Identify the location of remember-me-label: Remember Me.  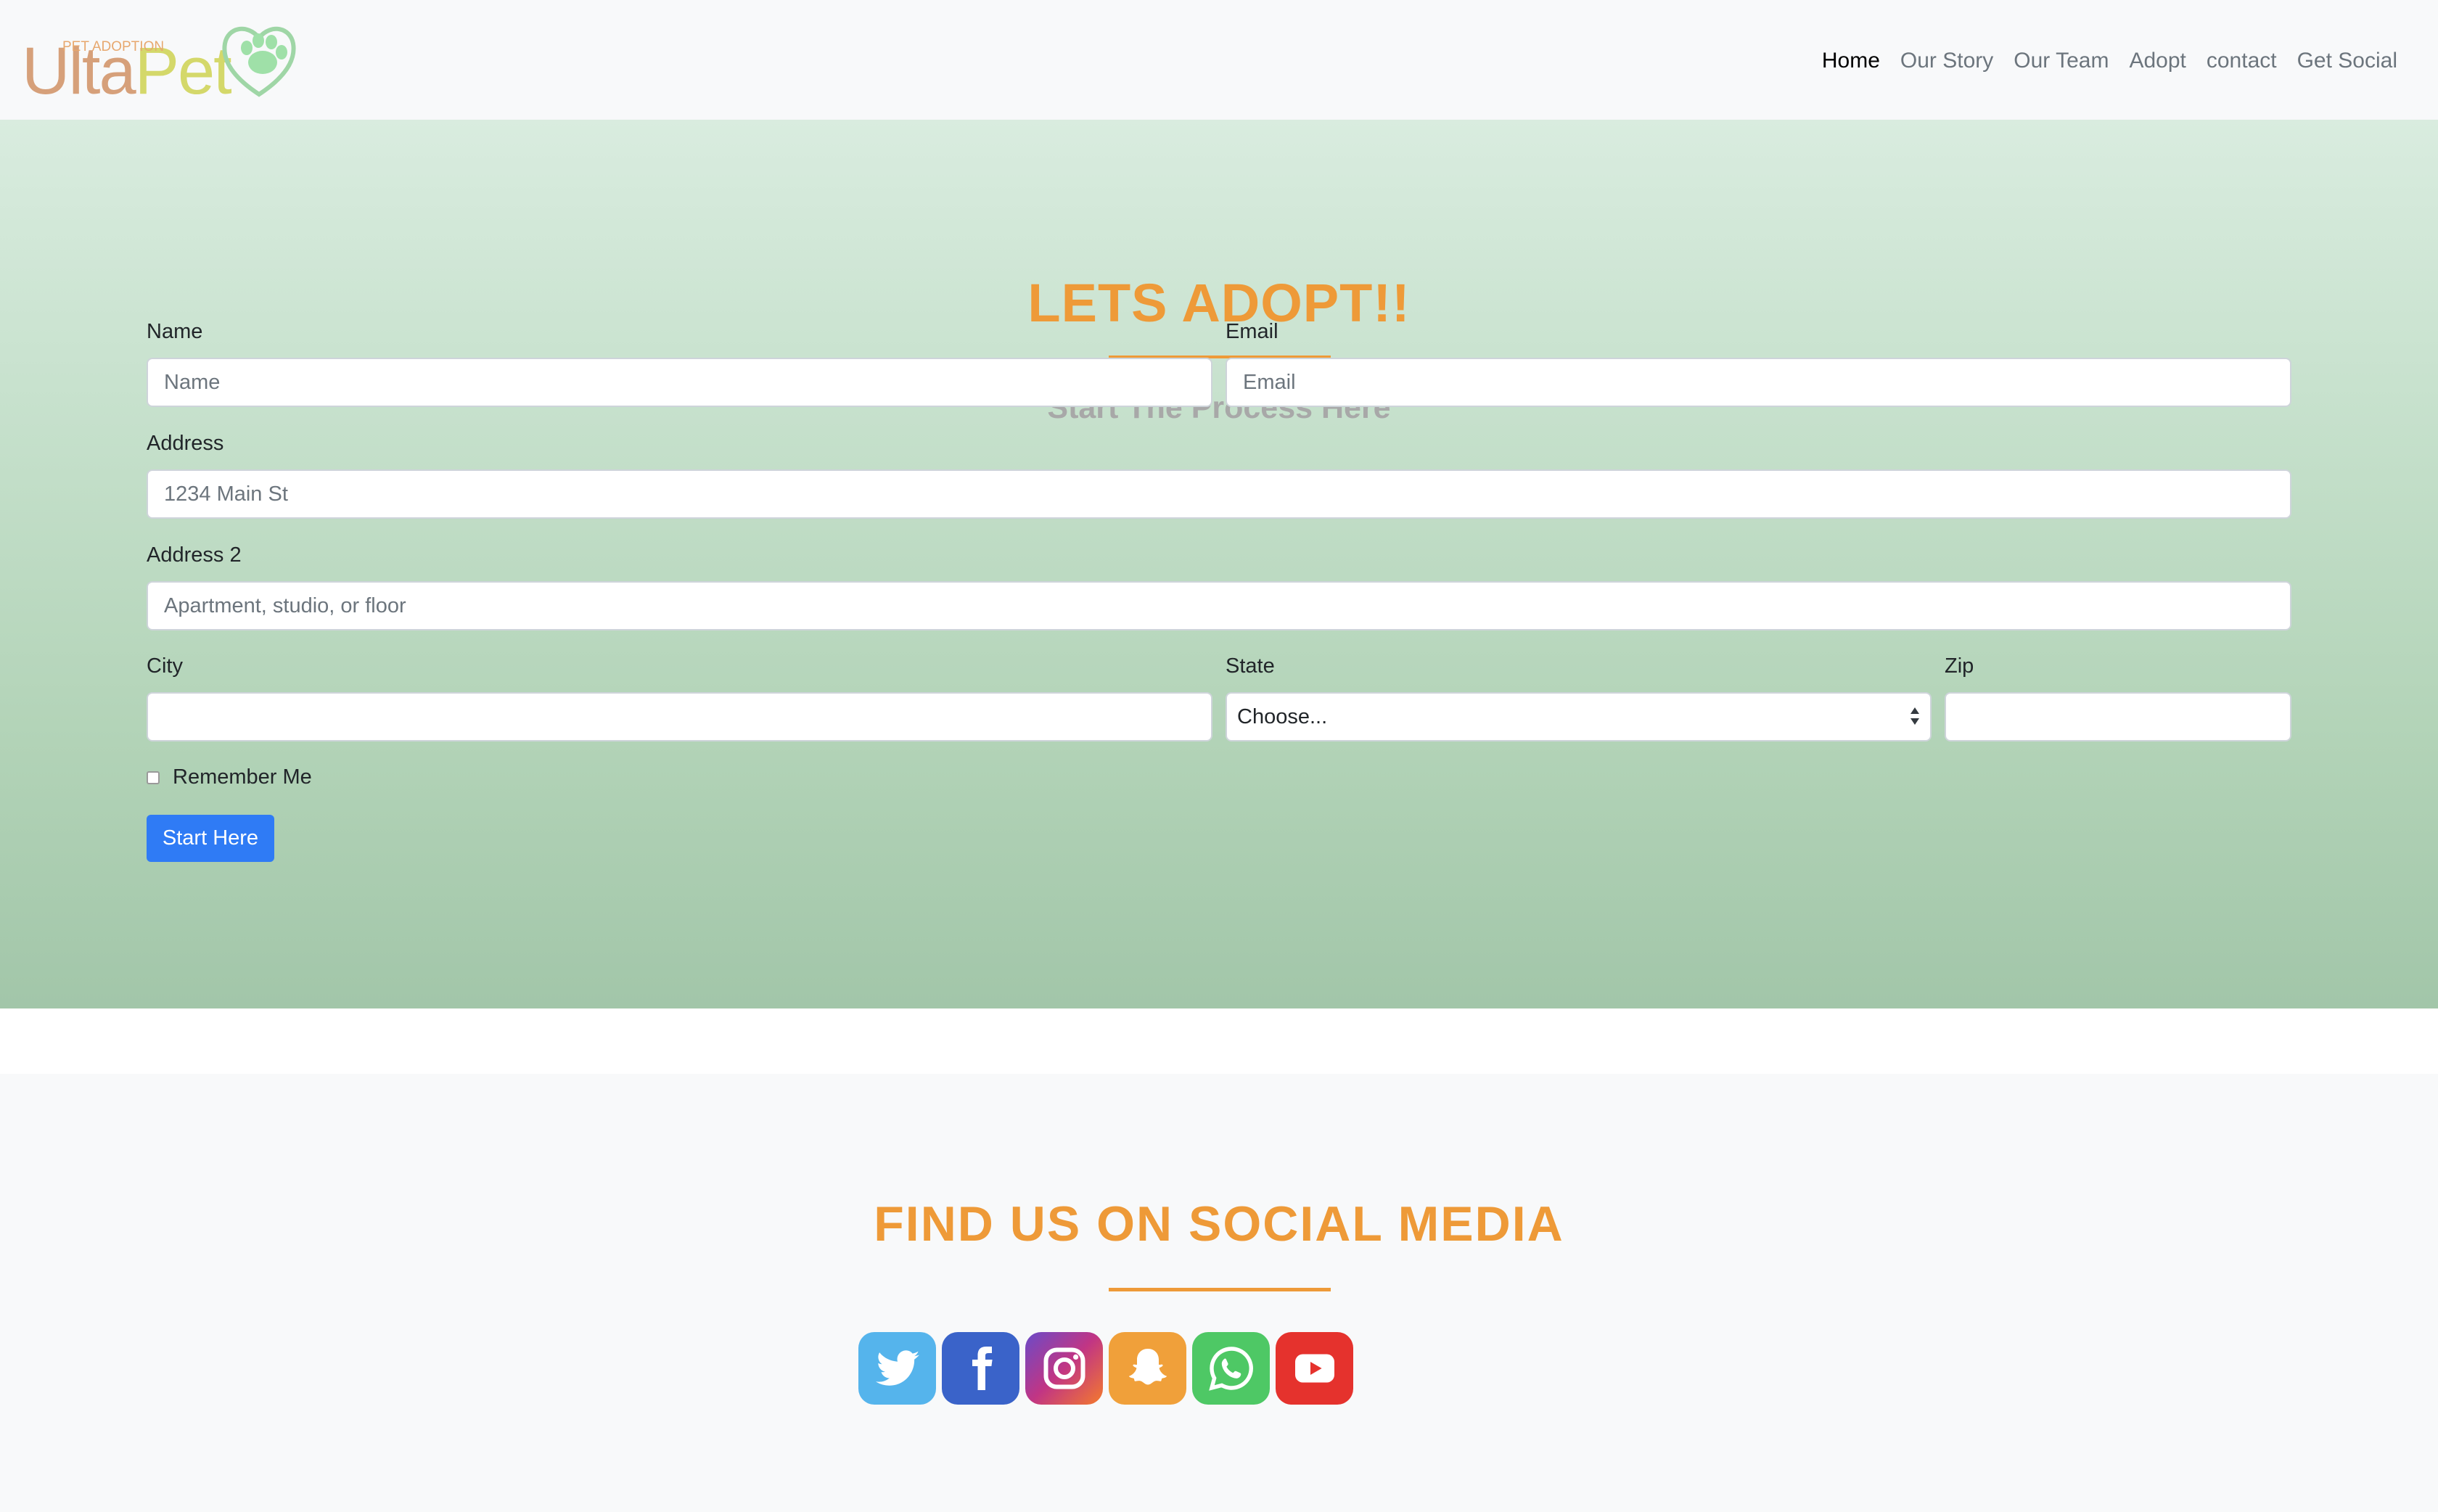
(242, 777).